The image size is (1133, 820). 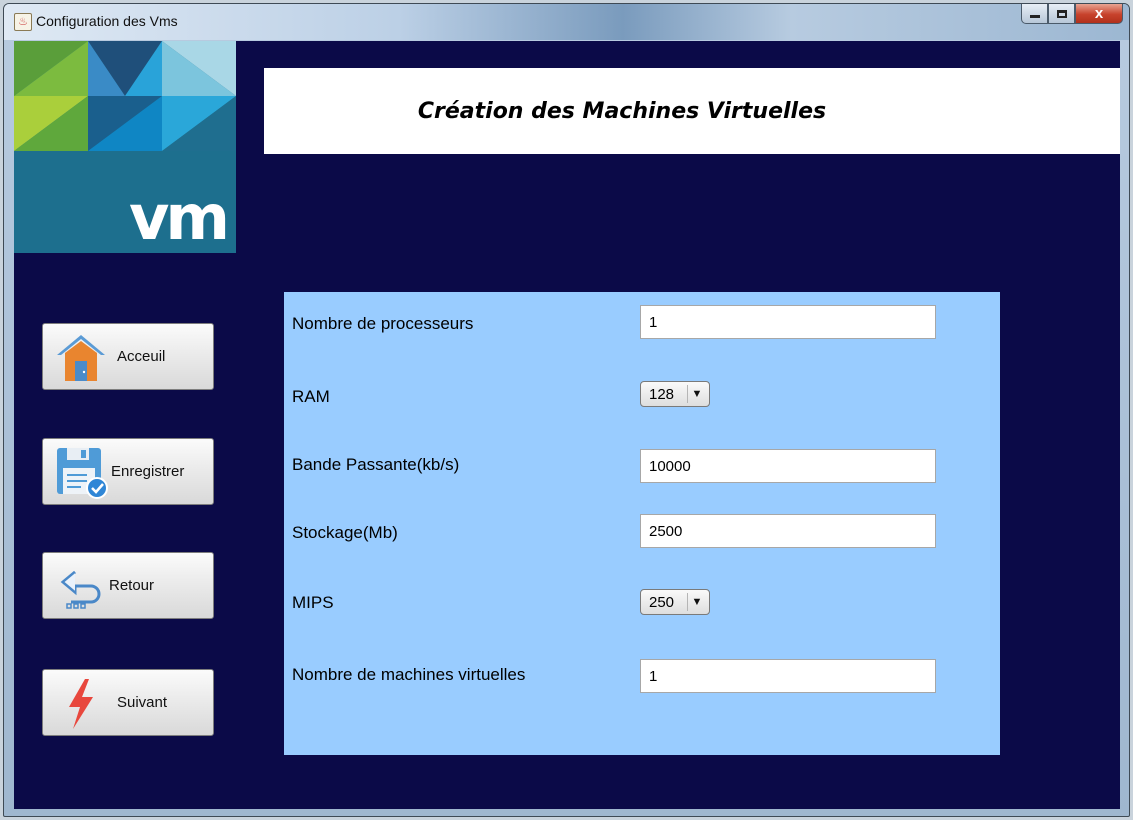 What do you see at coordinates (662, 394) in the screenshot?
I see `ram-select-value: 128` at bounding box center [662, 394].